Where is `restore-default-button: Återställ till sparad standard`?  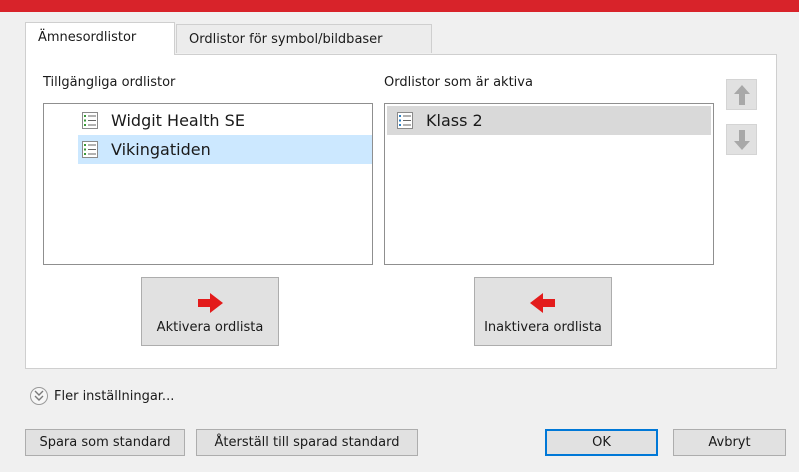
restore-default-button: Återställ till sparad standard is located at coordinates (307, 442).